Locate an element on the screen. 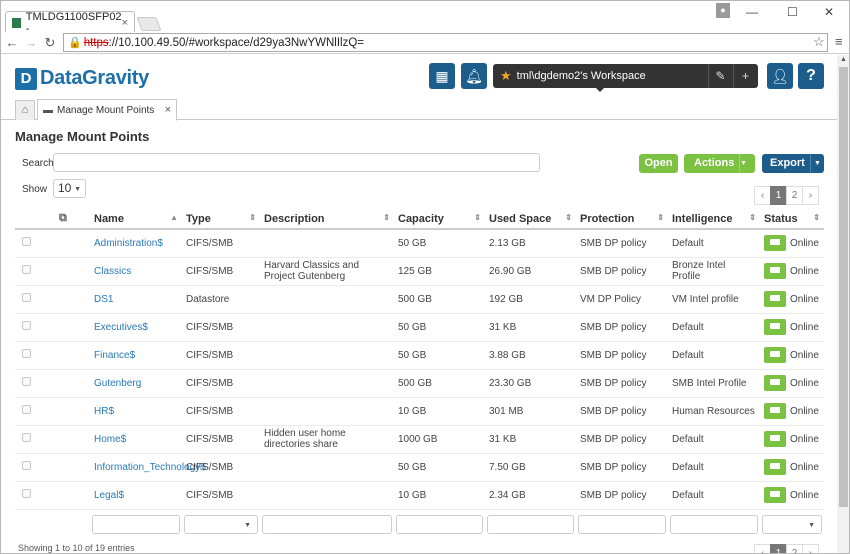  column-header-status: Status ⇕ is located at coordinates (792, 219).